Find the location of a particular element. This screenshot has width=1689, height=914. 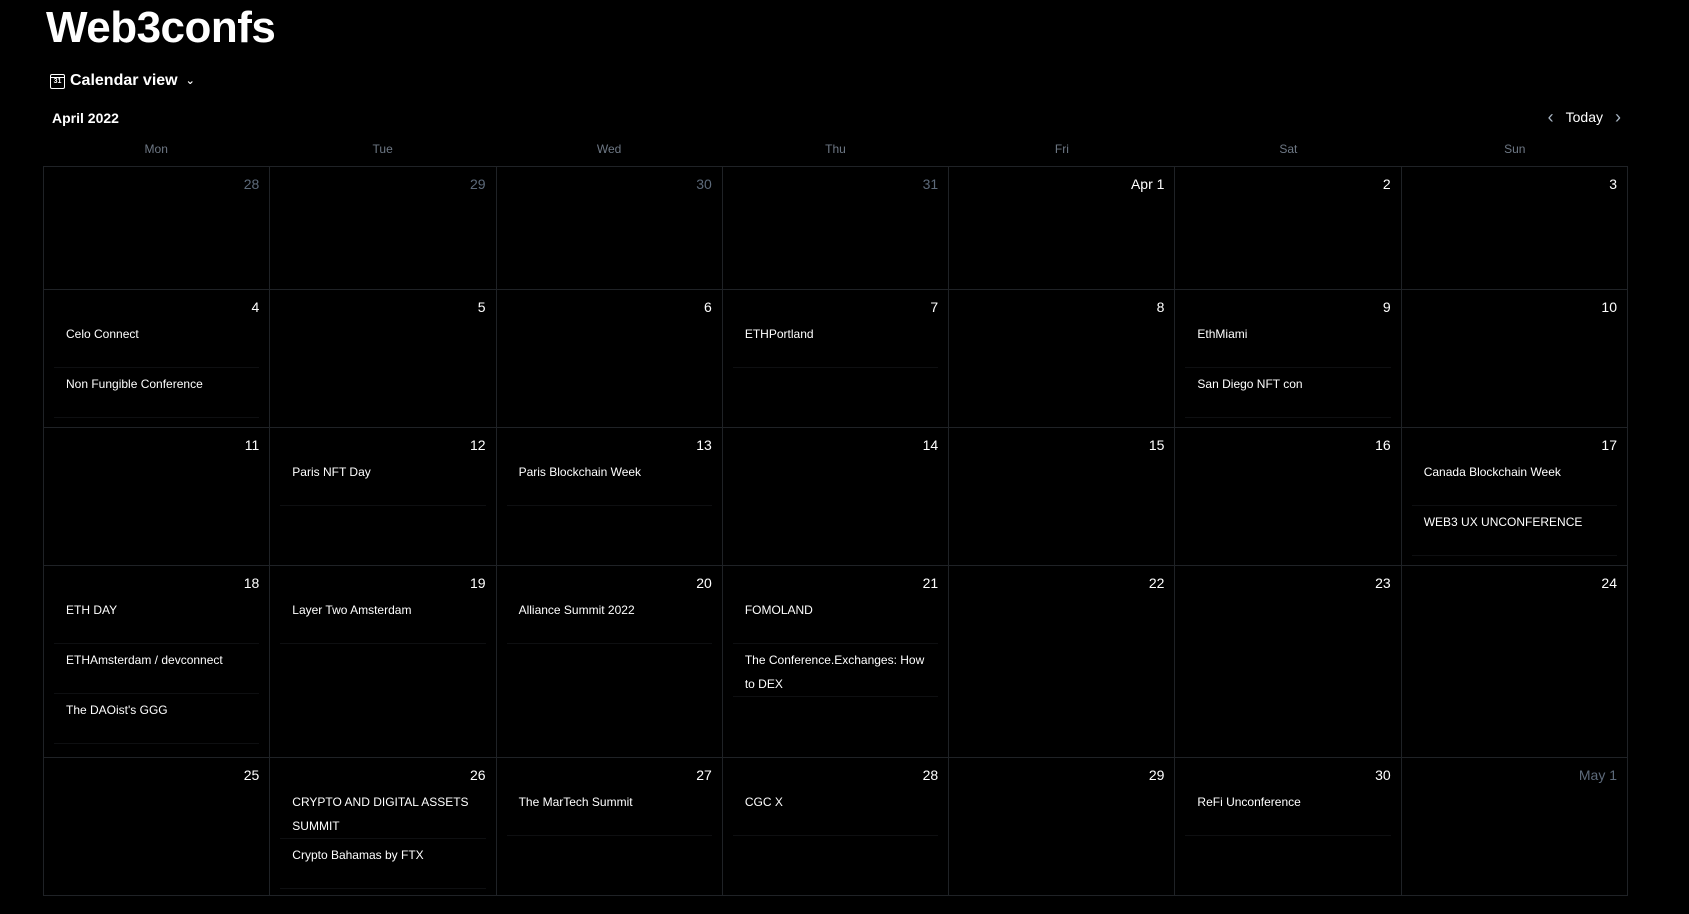

day-cell: 10 is located at coordinates (1514, 359).